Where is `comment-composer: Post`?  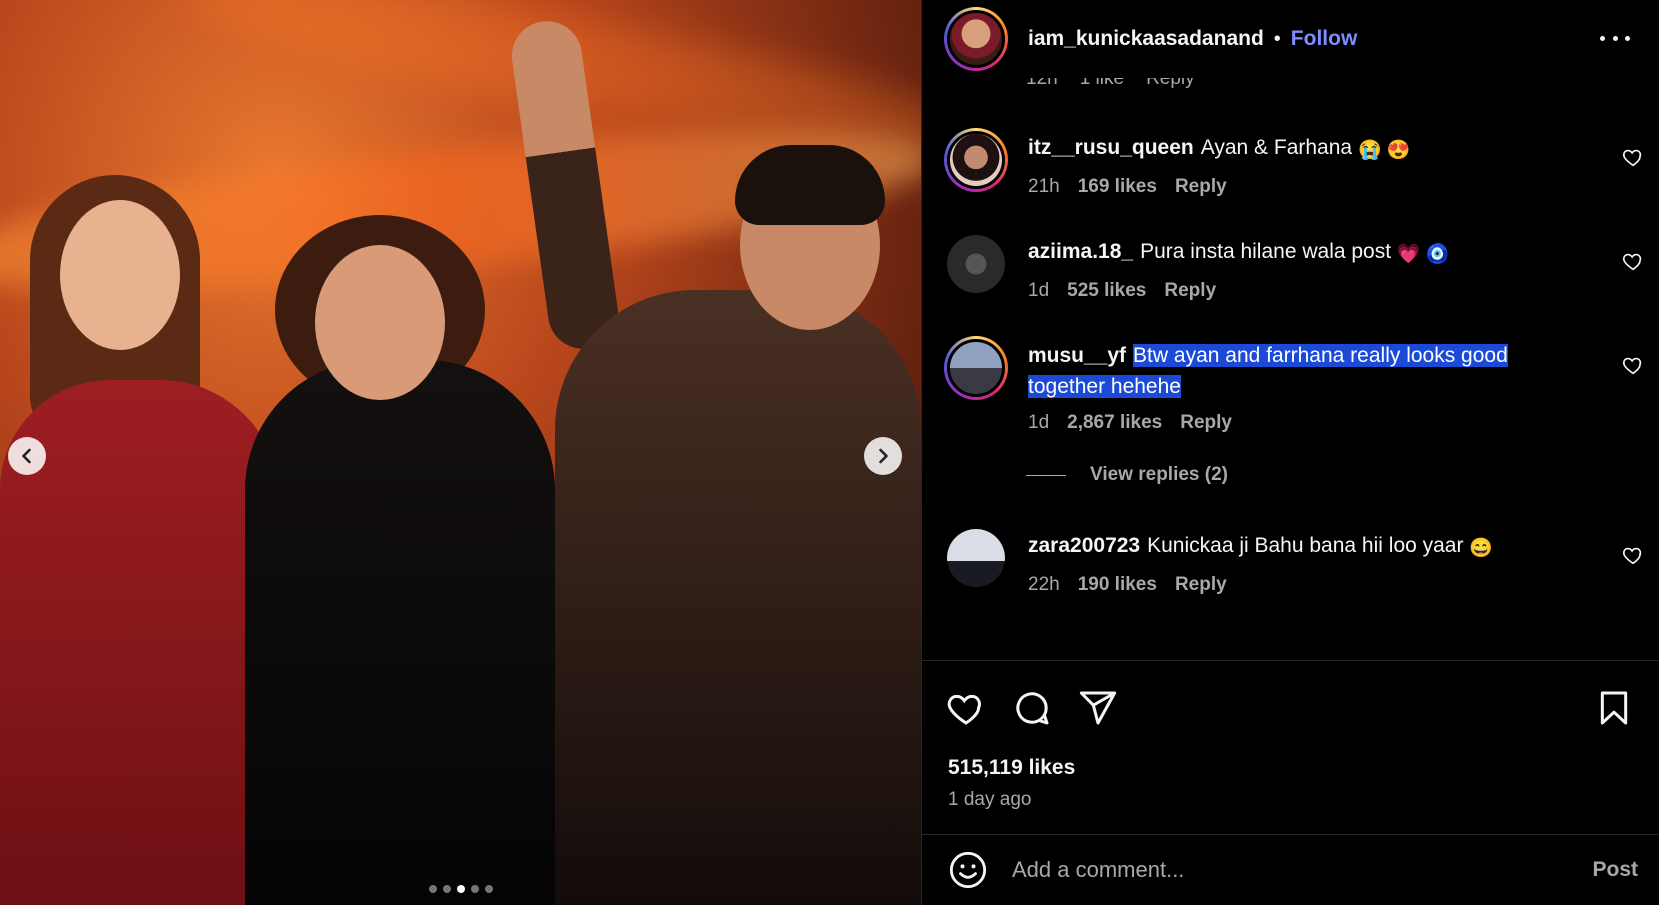
comment-composer: Post is located at coordinates (1290, 869).